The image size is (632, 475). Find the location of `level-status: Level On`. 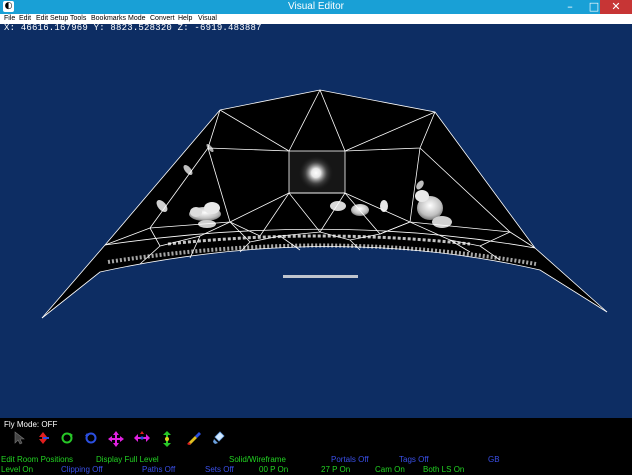

level-status: Level On is located at coordinates (17, 469).